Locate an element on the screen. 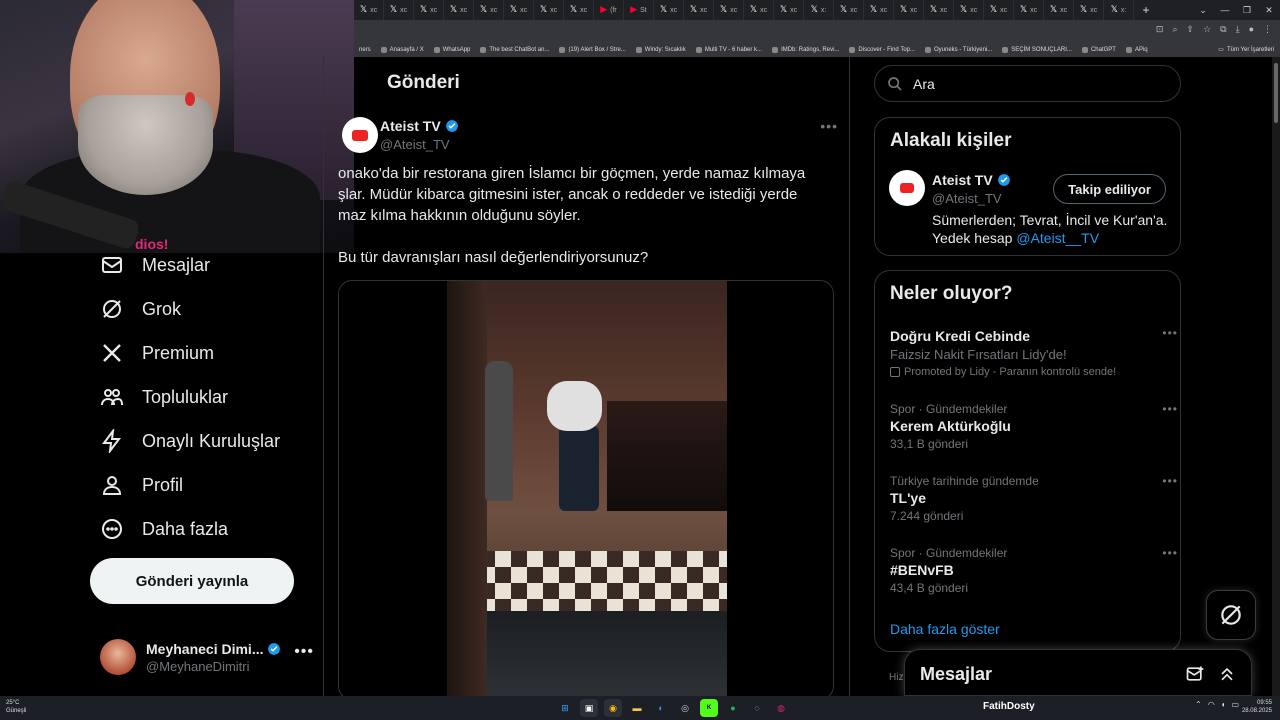  show-more-link: Daha fazla göster is located at coordinates (945, 629).